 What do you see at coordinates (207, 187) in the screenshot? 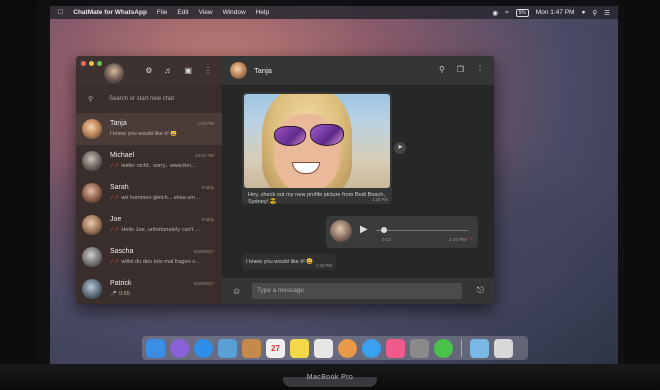
I see `last-message-time: Friday` at bounding box center [207, 187].